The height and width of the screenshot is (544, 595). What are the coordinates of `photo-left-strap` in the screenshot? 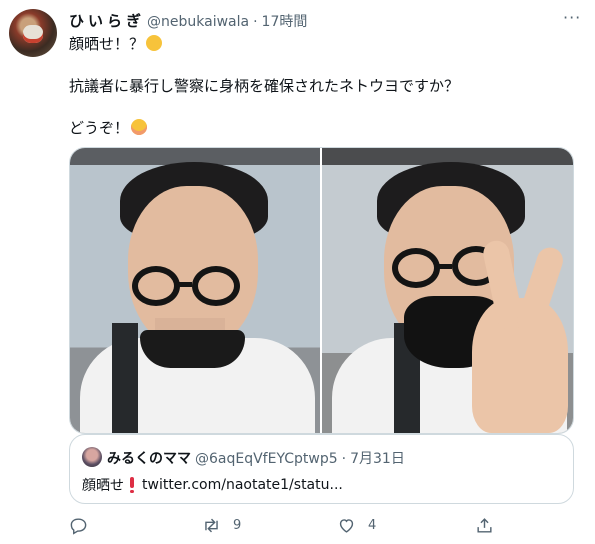 It's located at (125, 378).